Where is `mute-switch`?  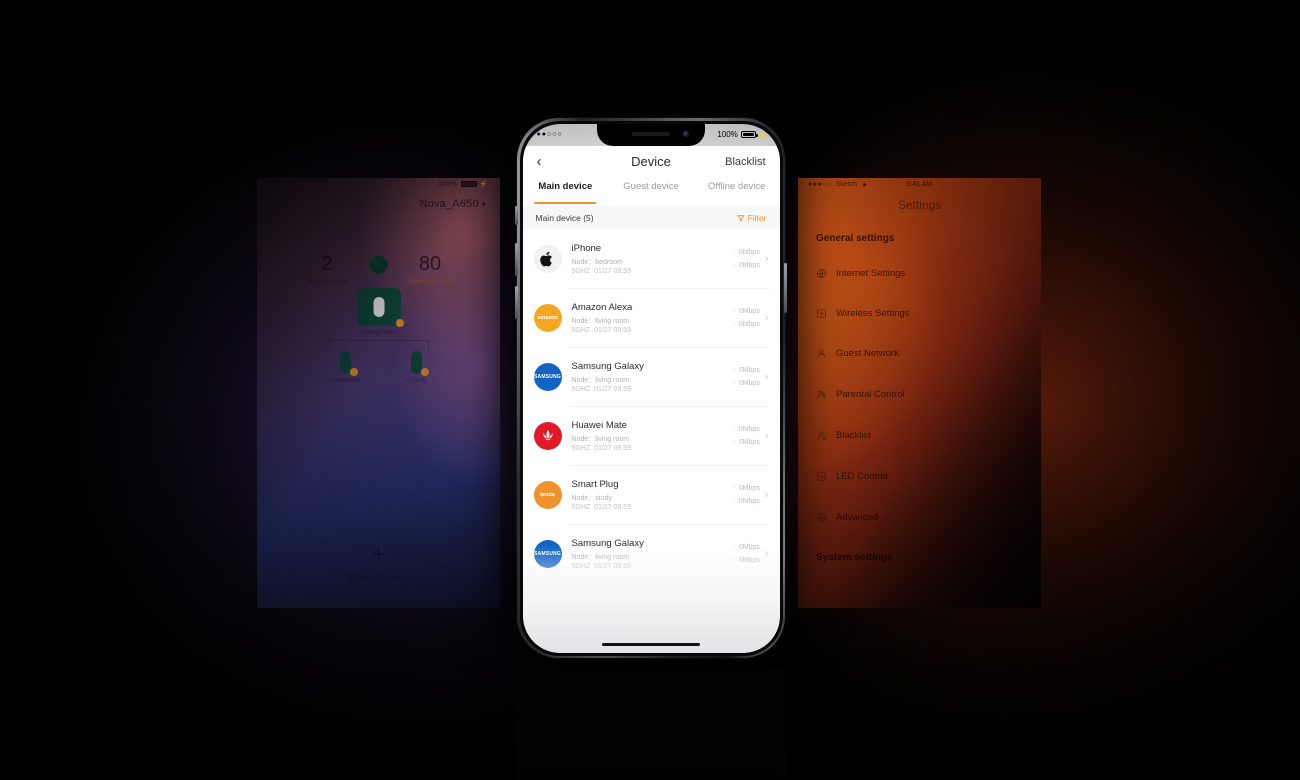
mute-switch is located at coordinates (516, 215).